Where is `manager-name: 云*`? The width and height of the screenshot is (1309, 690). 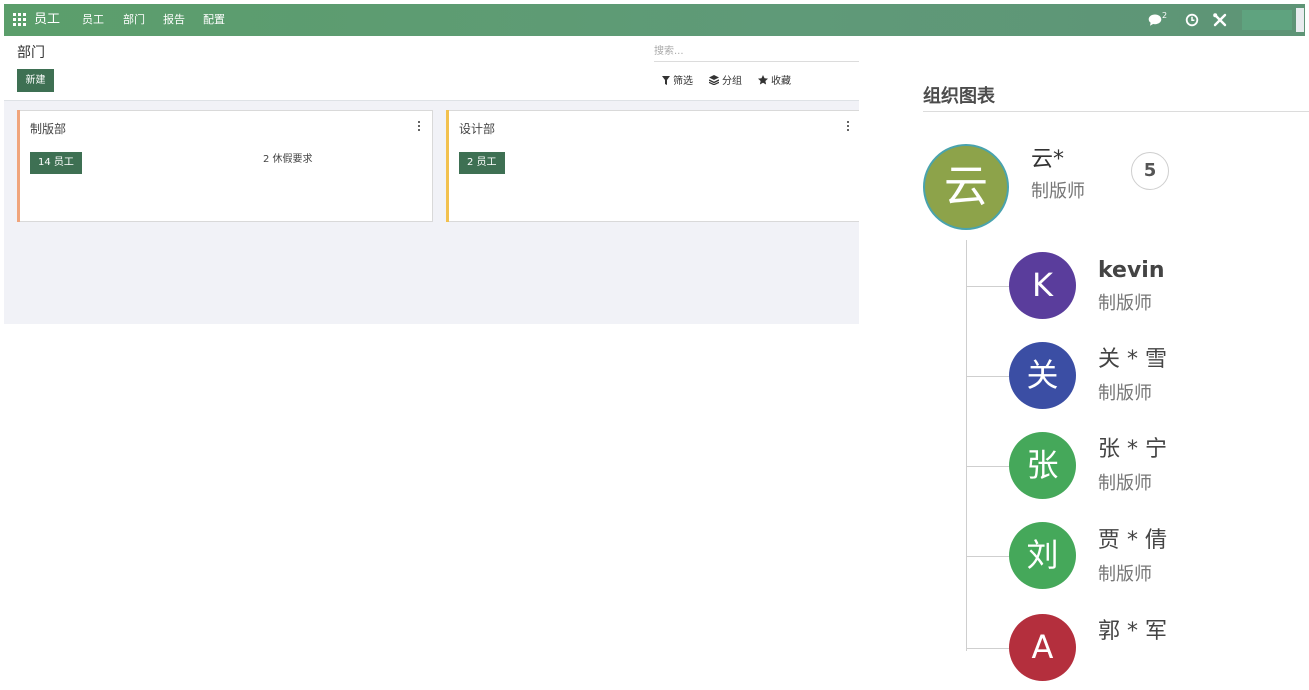
manager-name: 云* is located at coordinates (1047, 160).